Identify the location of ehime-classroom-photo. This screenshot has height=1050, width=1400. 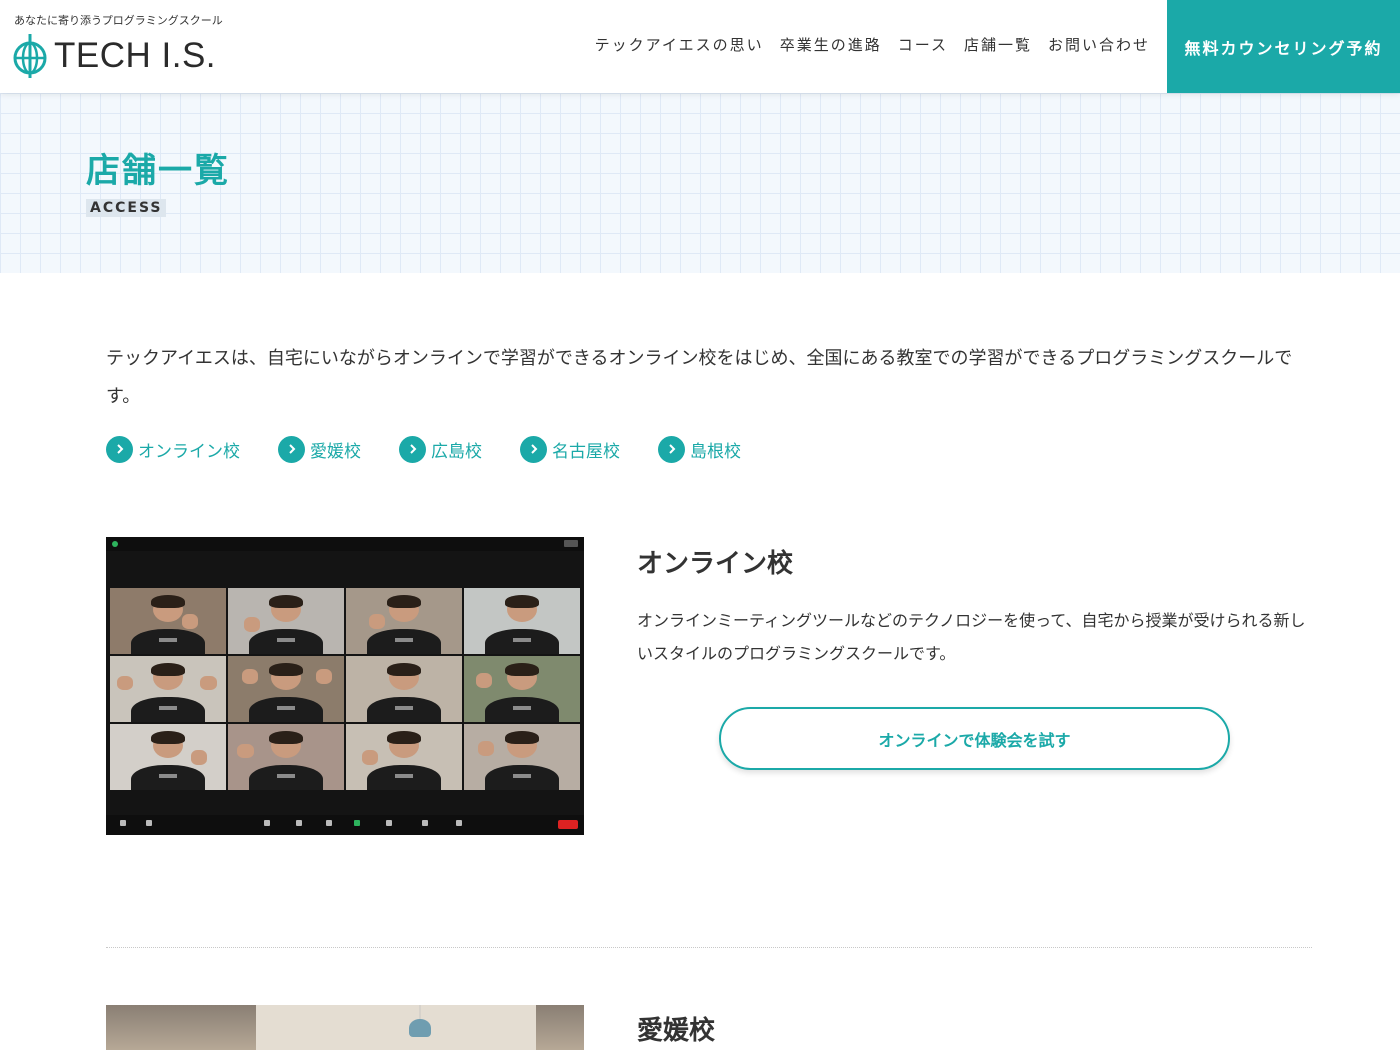
(345, 1027).